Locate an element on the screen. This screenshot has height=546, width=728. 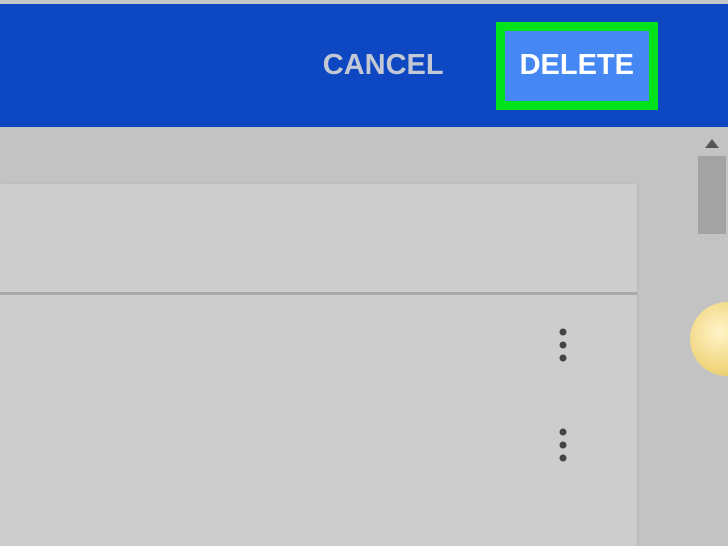
scrollbar-thumb is located at coordinates (712, 195).